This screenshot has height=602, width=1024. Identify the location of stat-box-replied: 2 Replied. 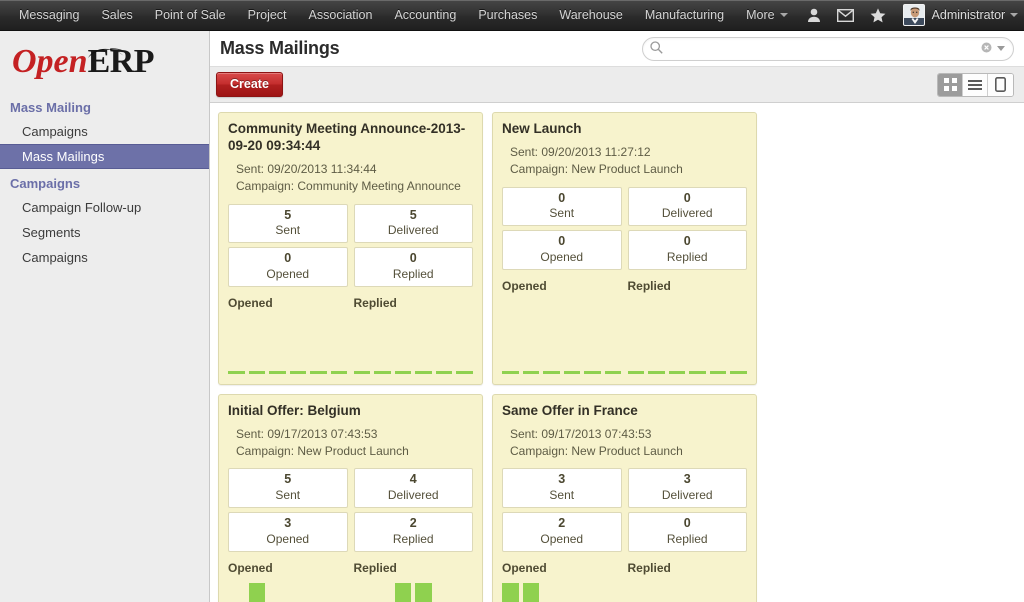
(413, 532).